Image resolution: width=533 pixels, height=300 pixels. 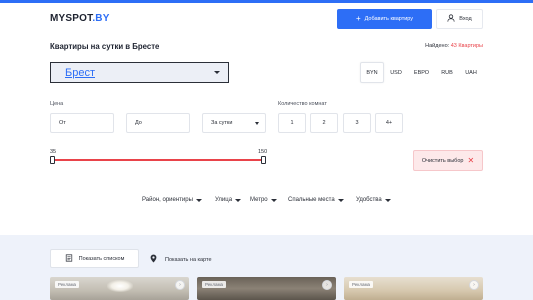 I want to click on price-label: Цена, so click(x=57, y=104).